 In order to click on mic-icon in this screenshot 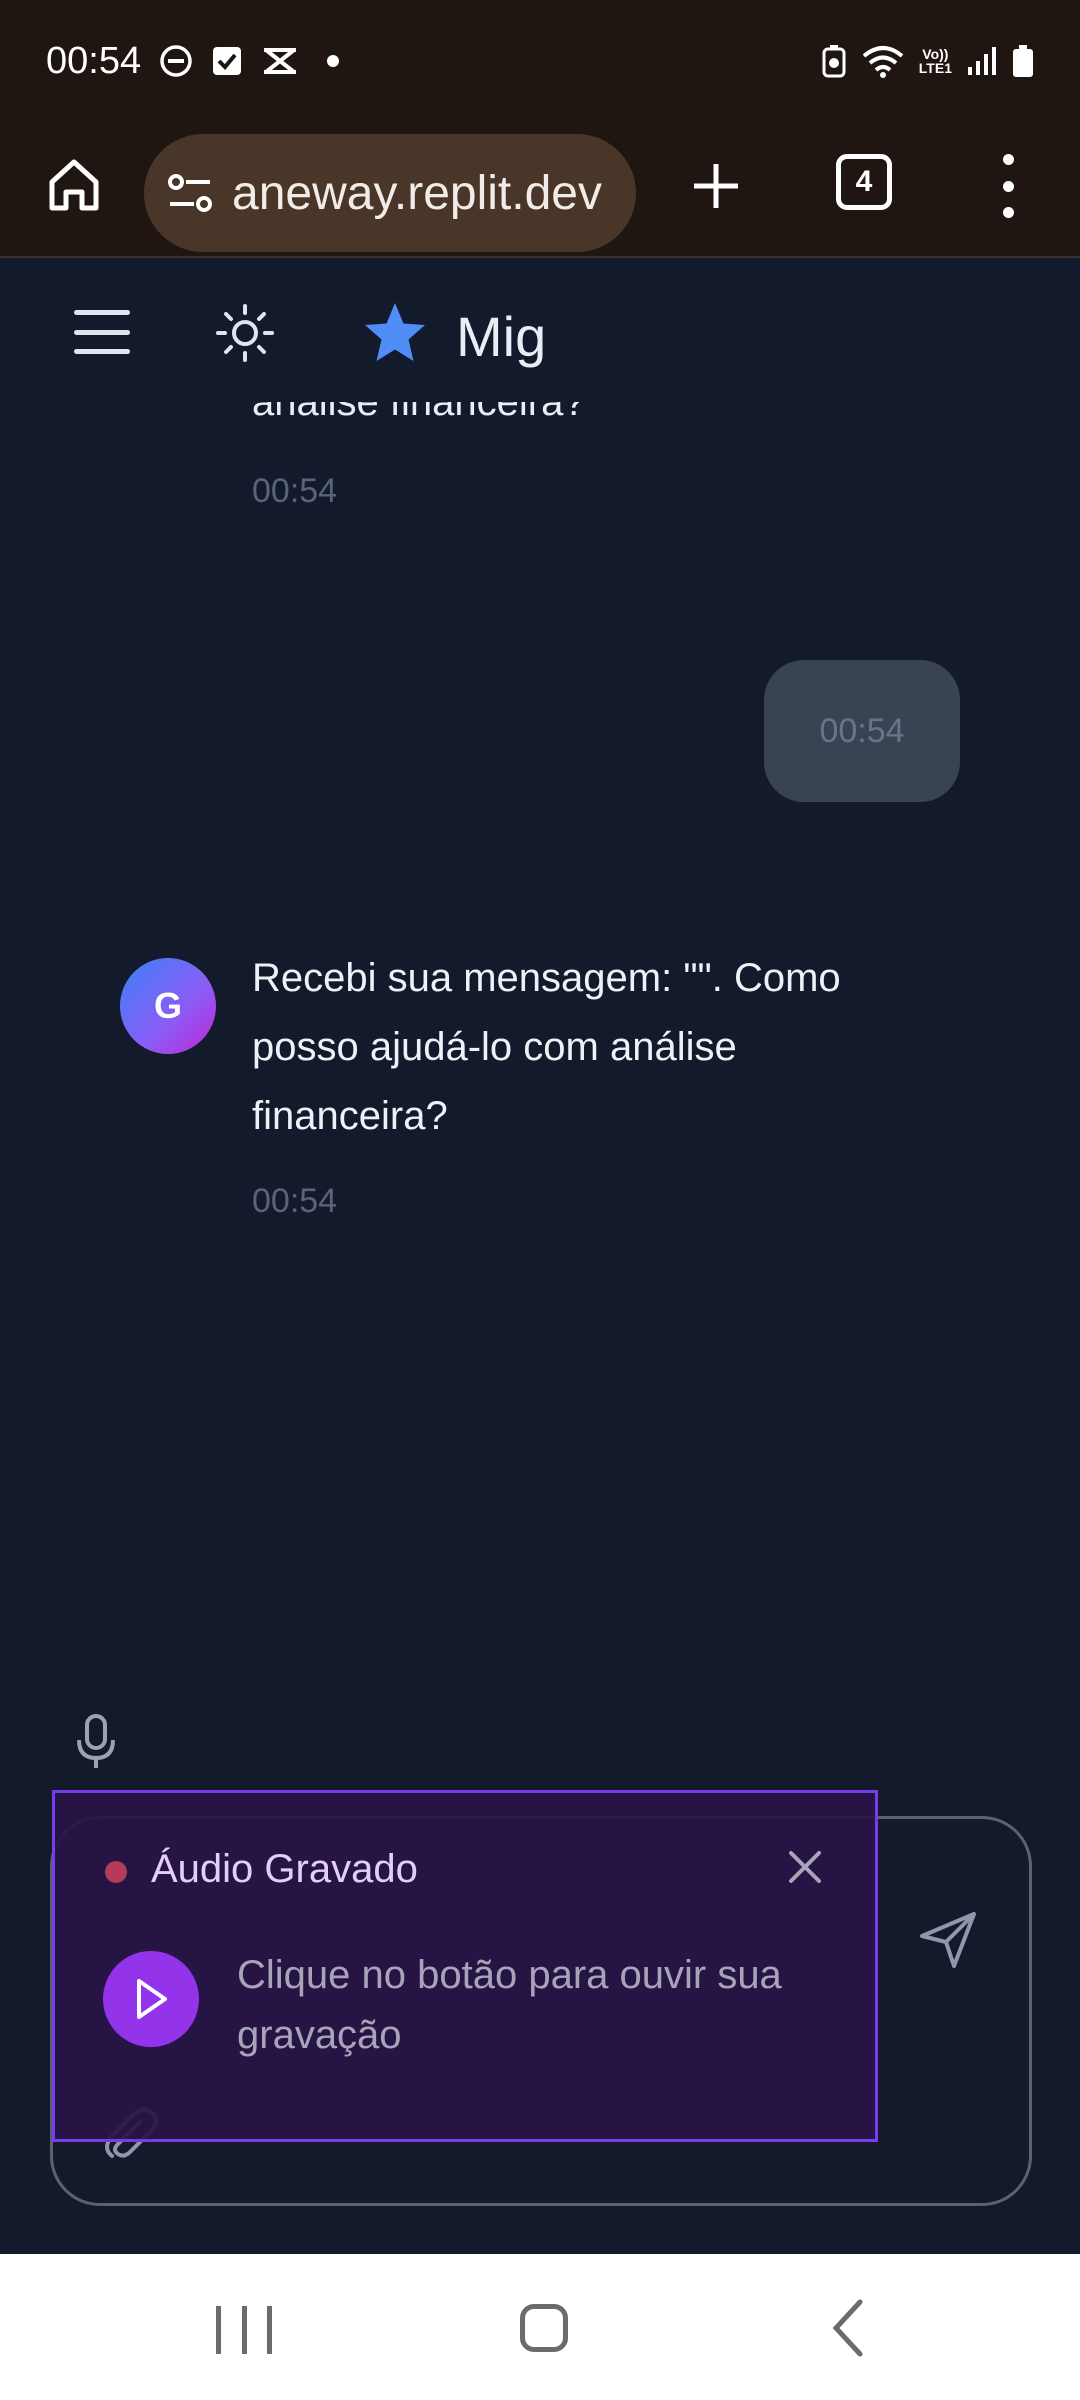, I will do `click(96, 1742)`.